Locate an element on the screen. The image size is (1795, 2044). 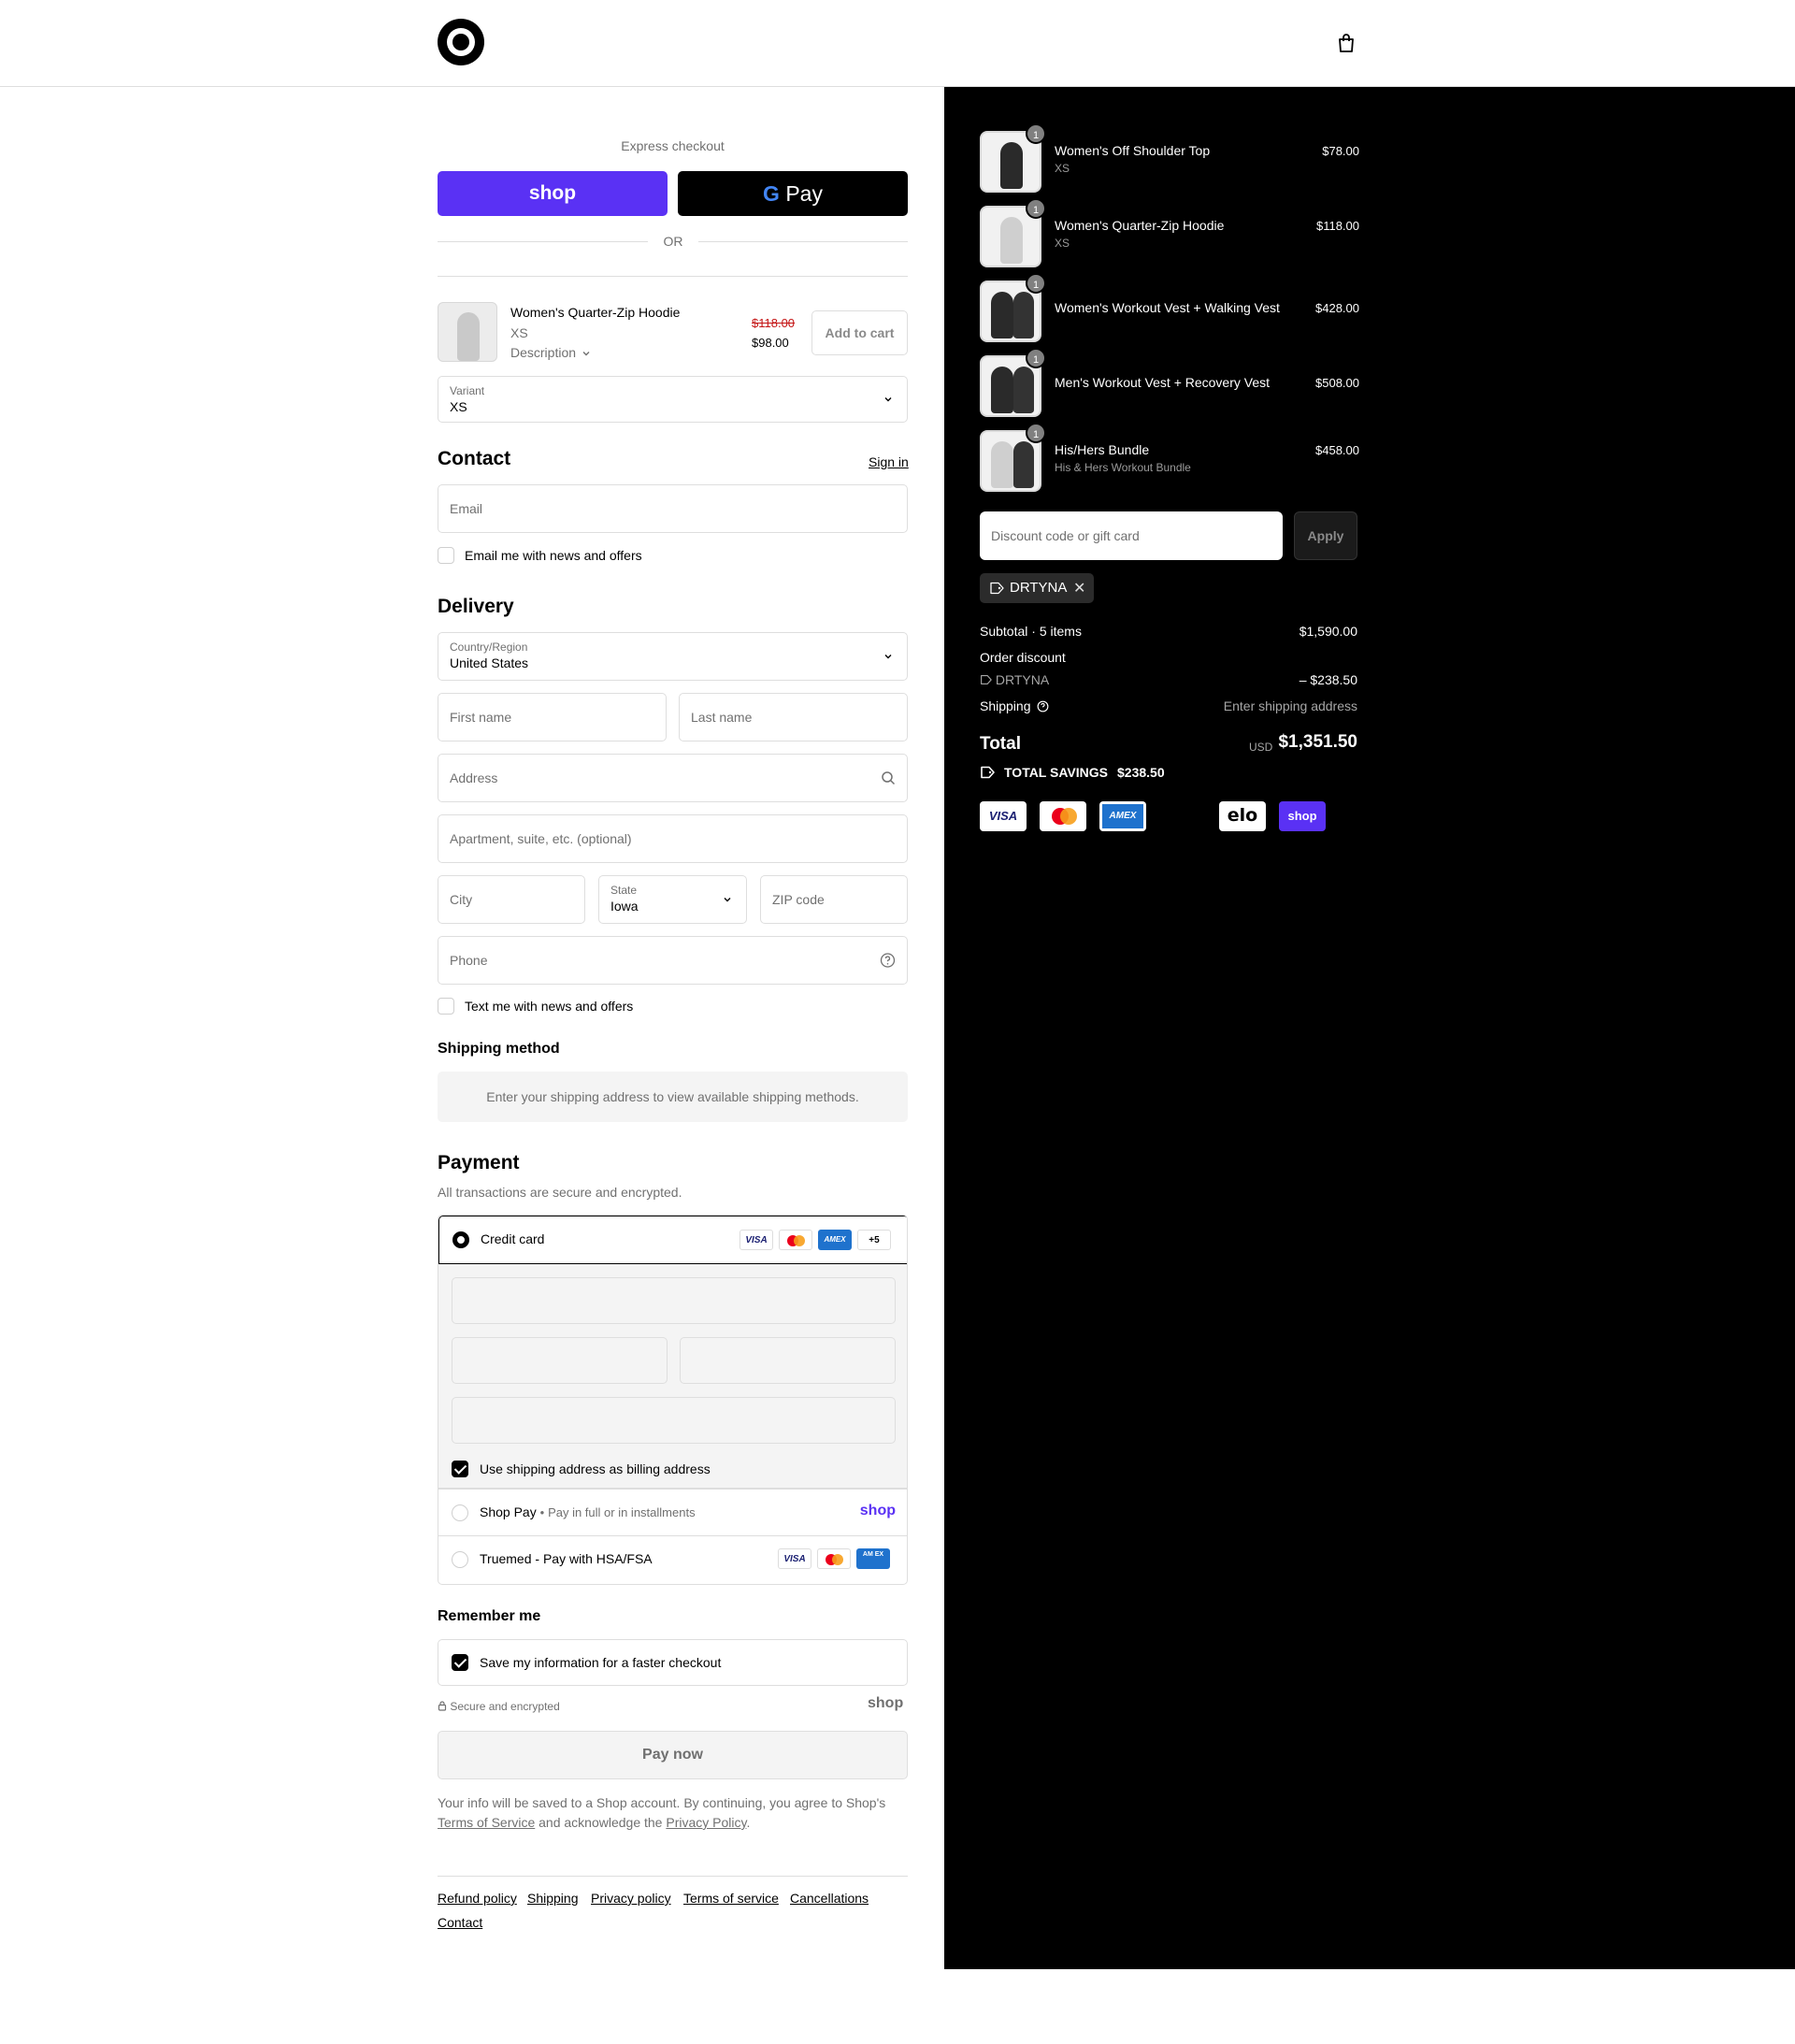
legal-text-3: . is located at coordinates (748, 1822).